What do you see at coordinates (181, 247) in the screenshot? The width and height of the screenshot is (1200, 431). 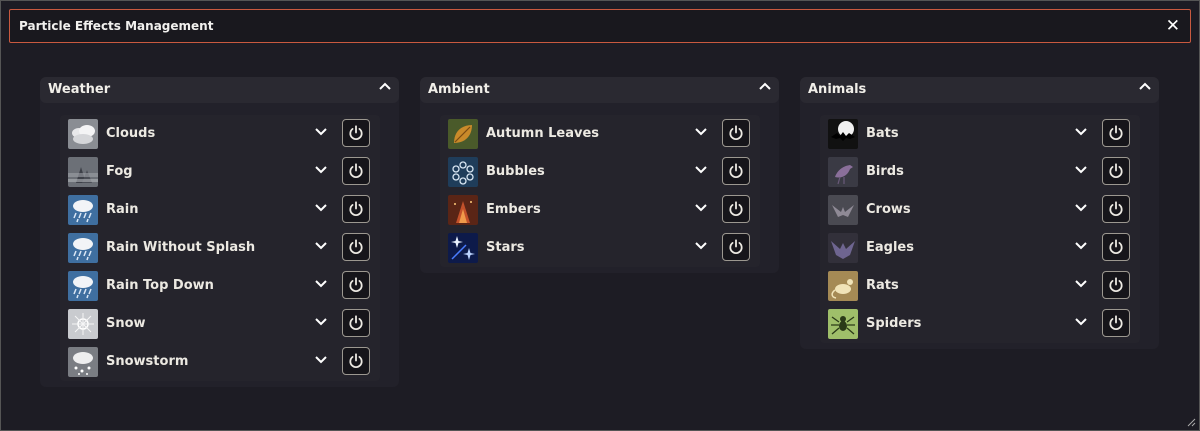 I see `effect-label: Rain Without Splash` at bounding box center [181, 247].